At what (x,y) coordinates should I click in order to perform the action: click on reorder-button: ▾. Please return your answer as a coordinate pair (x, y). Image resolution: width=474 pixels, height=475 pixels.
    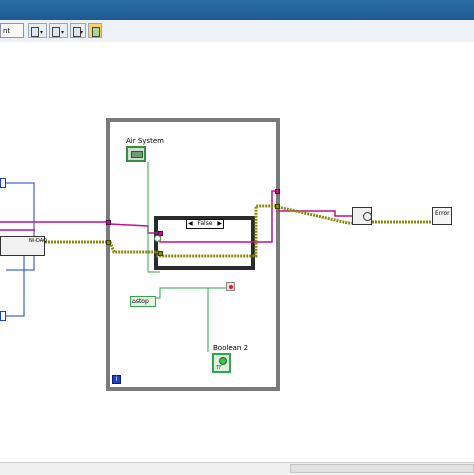
    Looking at the image, I should click on (78, 30).